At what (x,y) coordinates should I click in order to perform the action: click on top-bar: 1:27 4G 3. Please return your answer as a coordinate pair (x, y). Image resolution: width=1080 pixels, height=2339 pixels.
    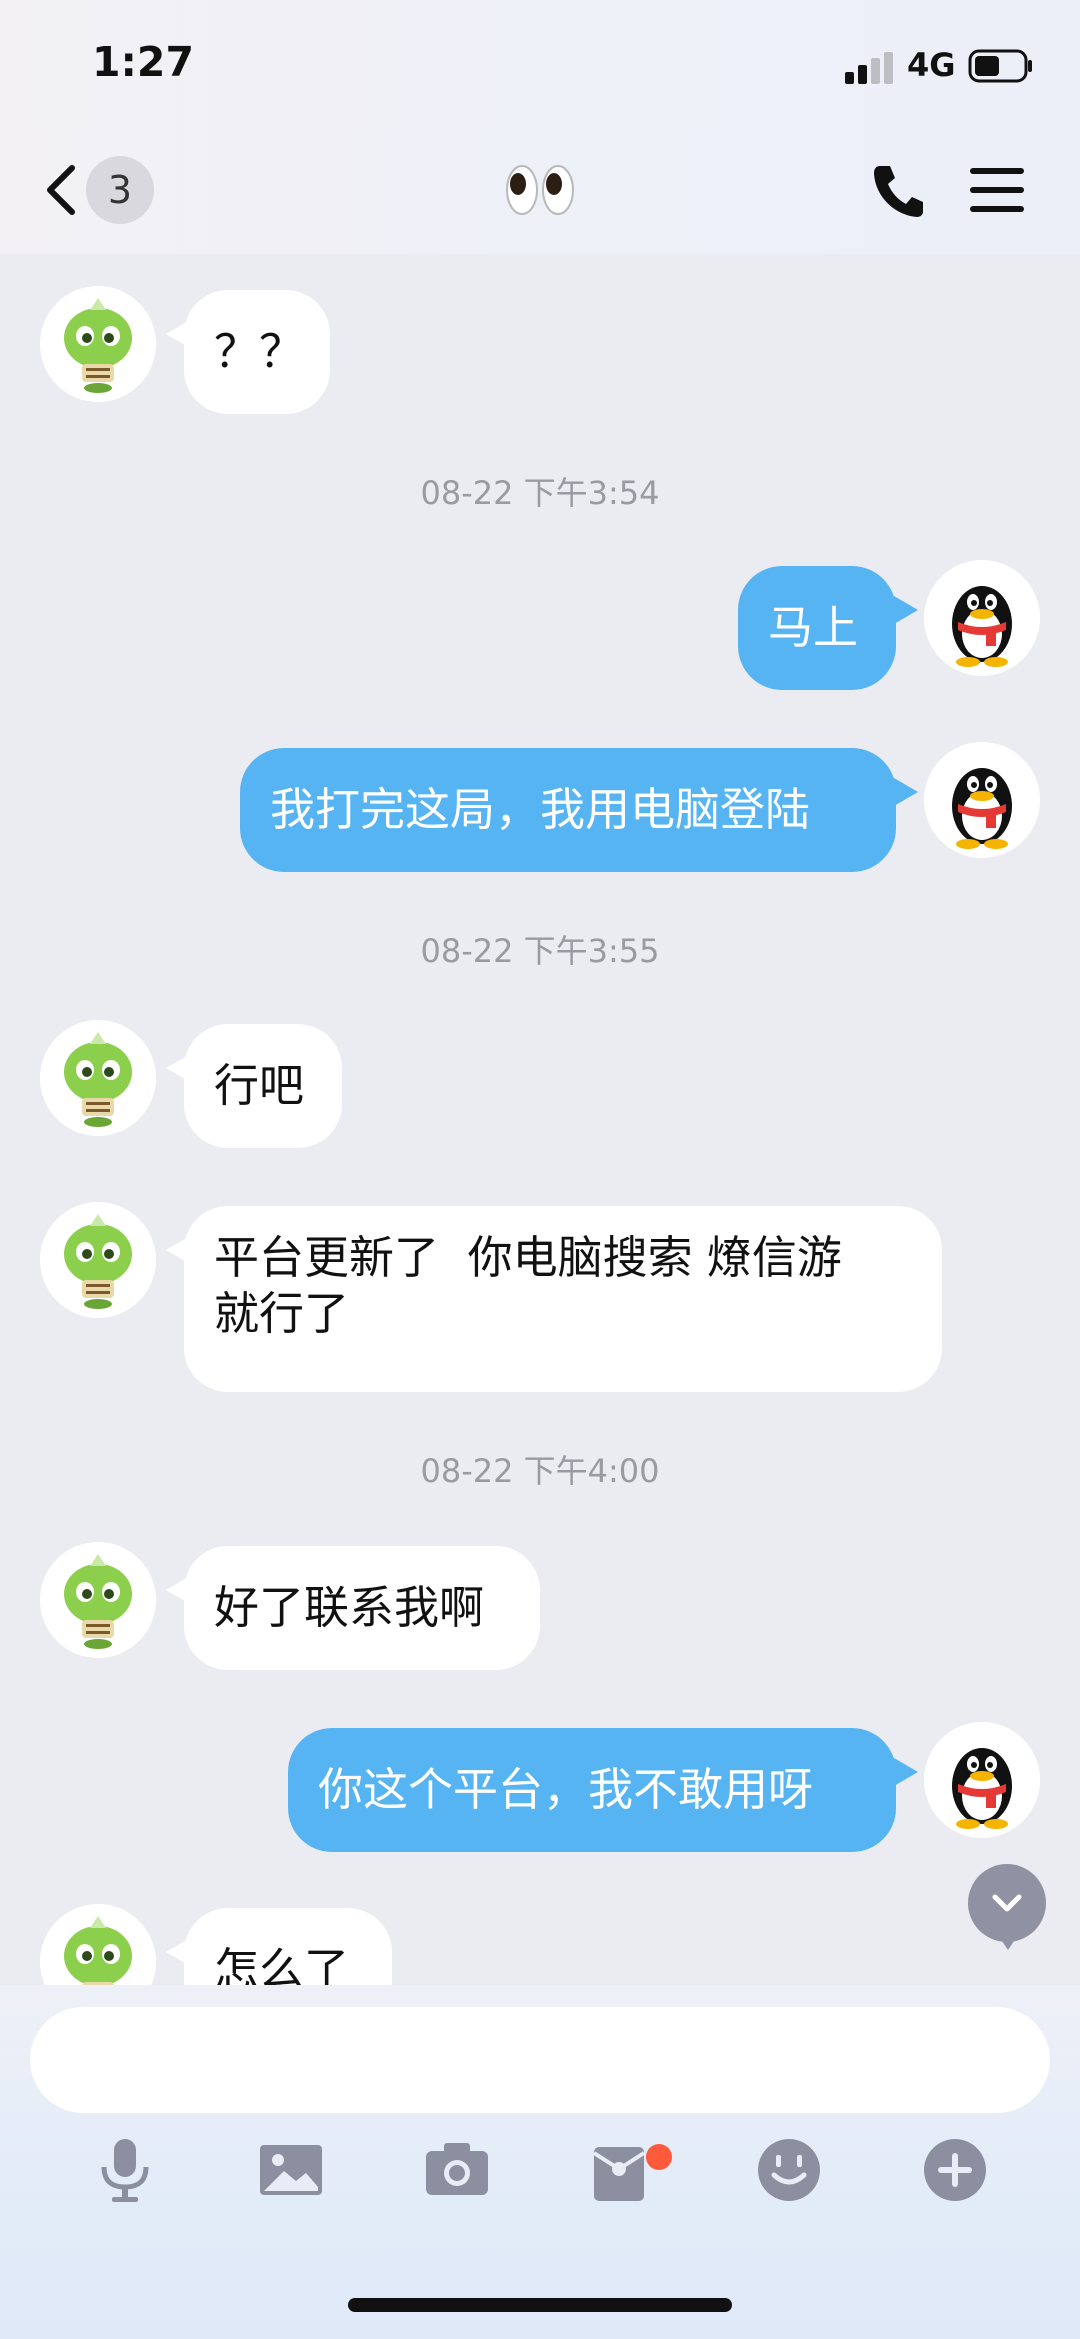
    Looking at the image, I should click on (540, 127).